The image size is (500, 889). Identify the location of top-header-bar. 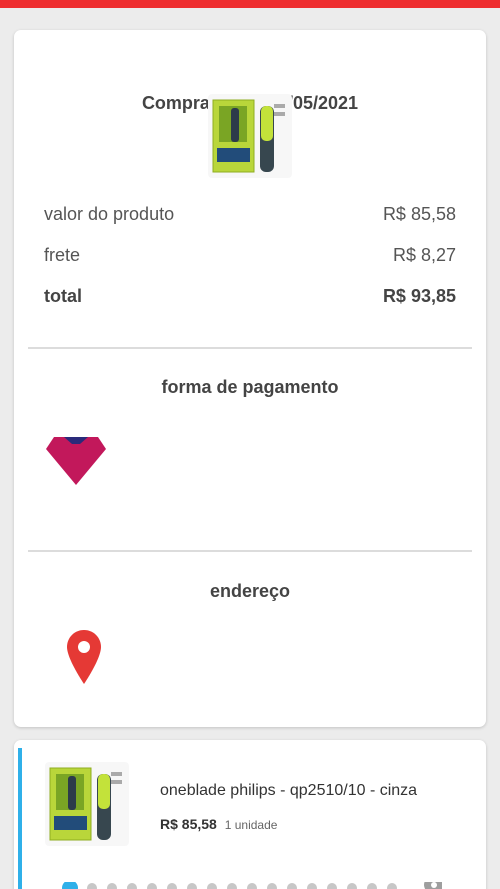
(250, 4).